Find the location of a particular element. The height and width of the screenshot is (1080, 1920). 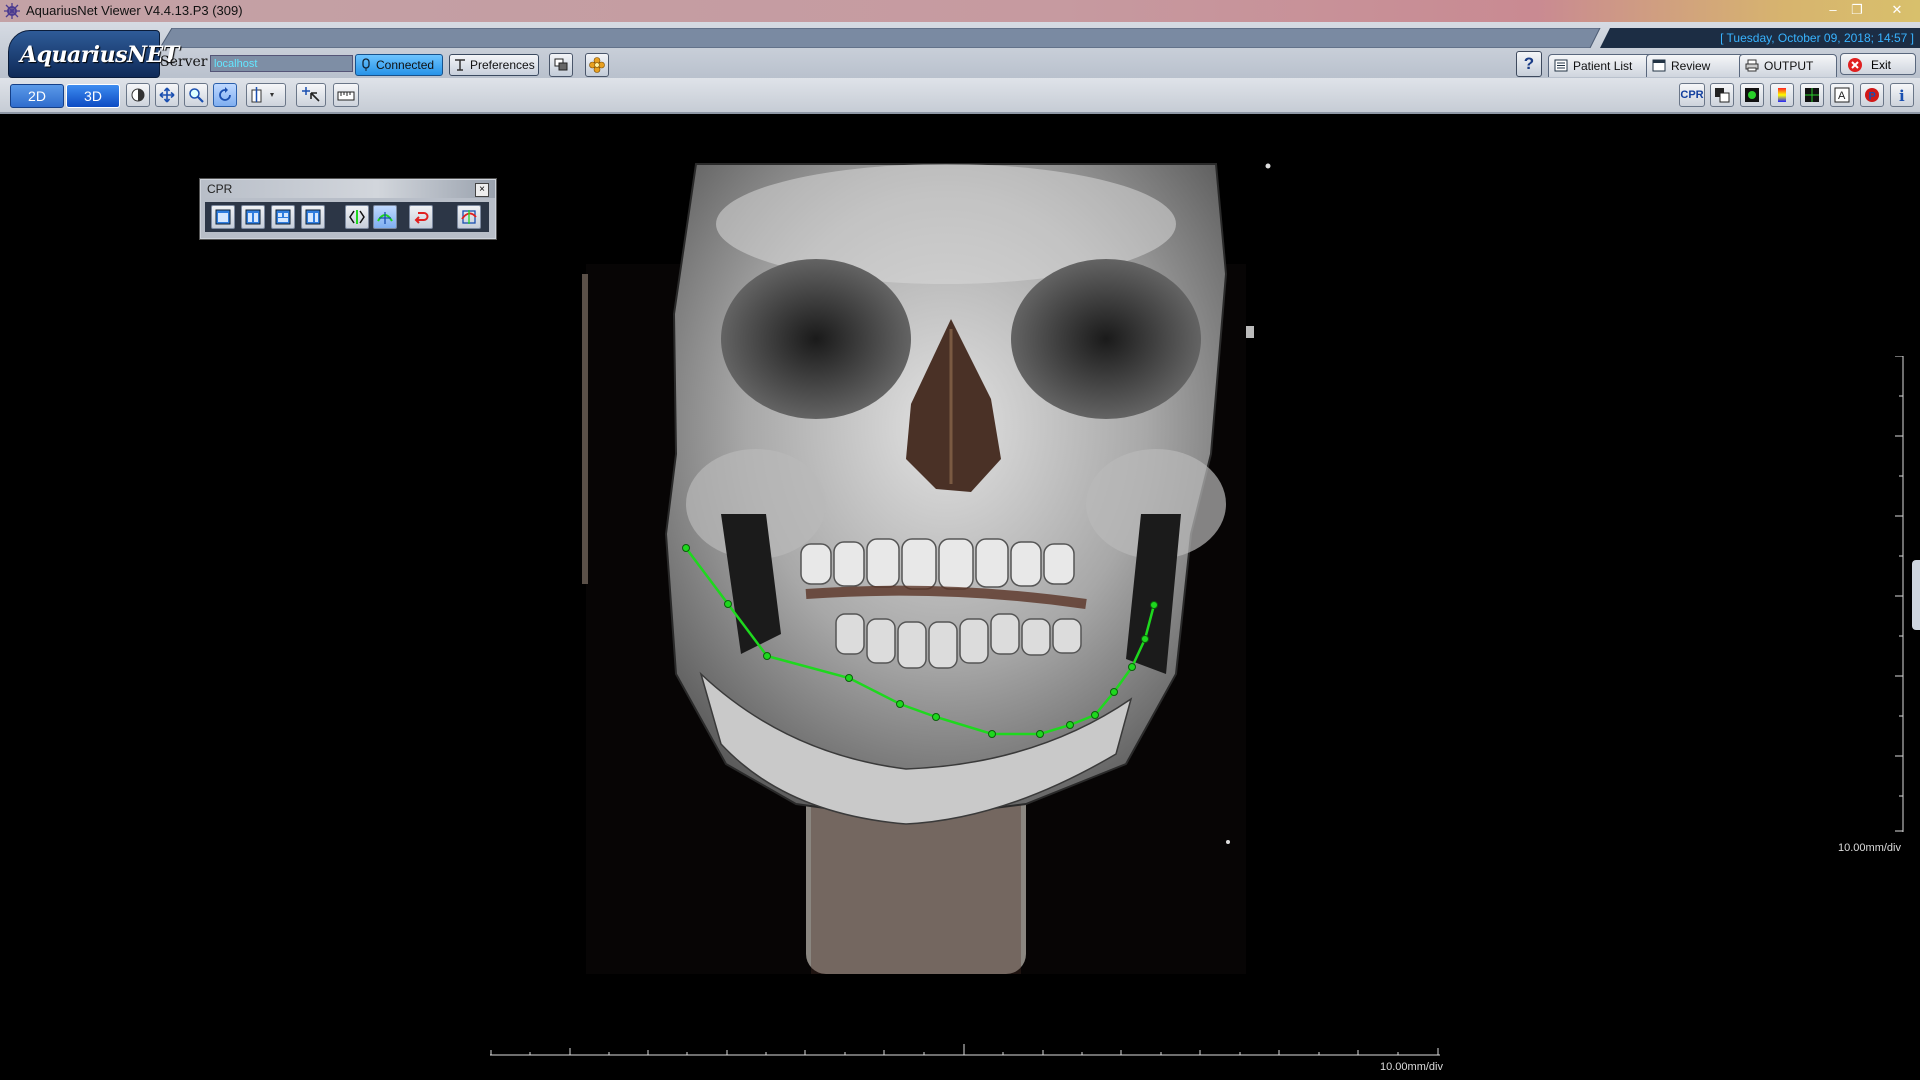

layout-1-icon is located at coordinates (223, 217).